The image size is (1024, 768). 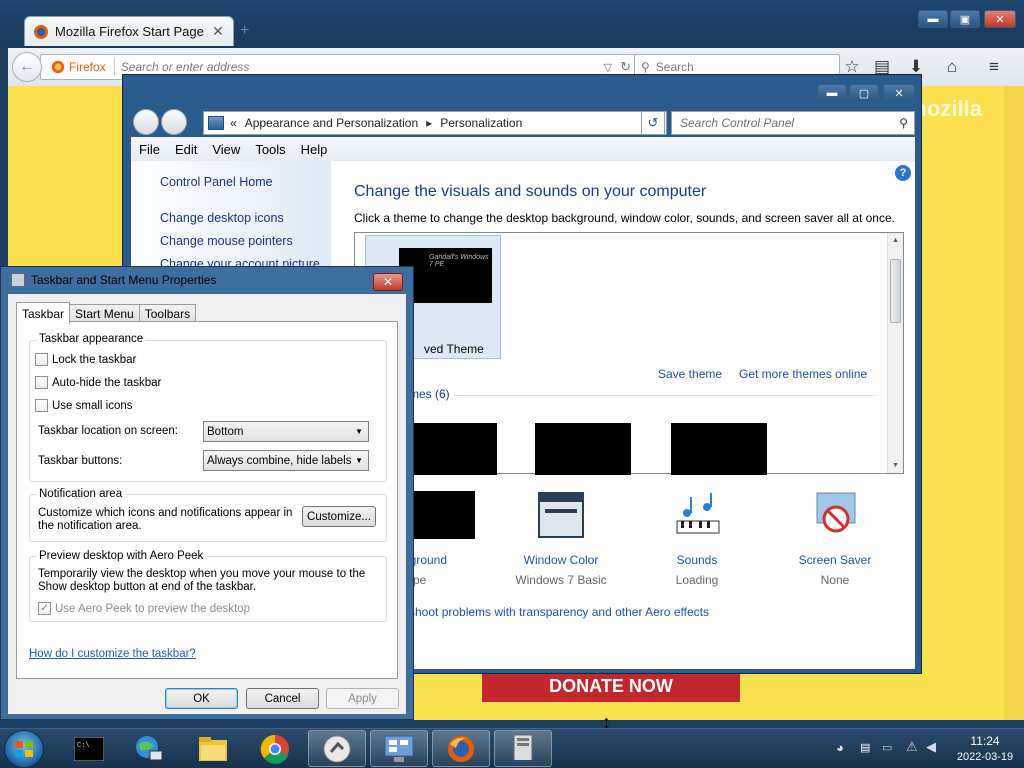 I want to click on cp-back-button, so click(x=146, y=122).